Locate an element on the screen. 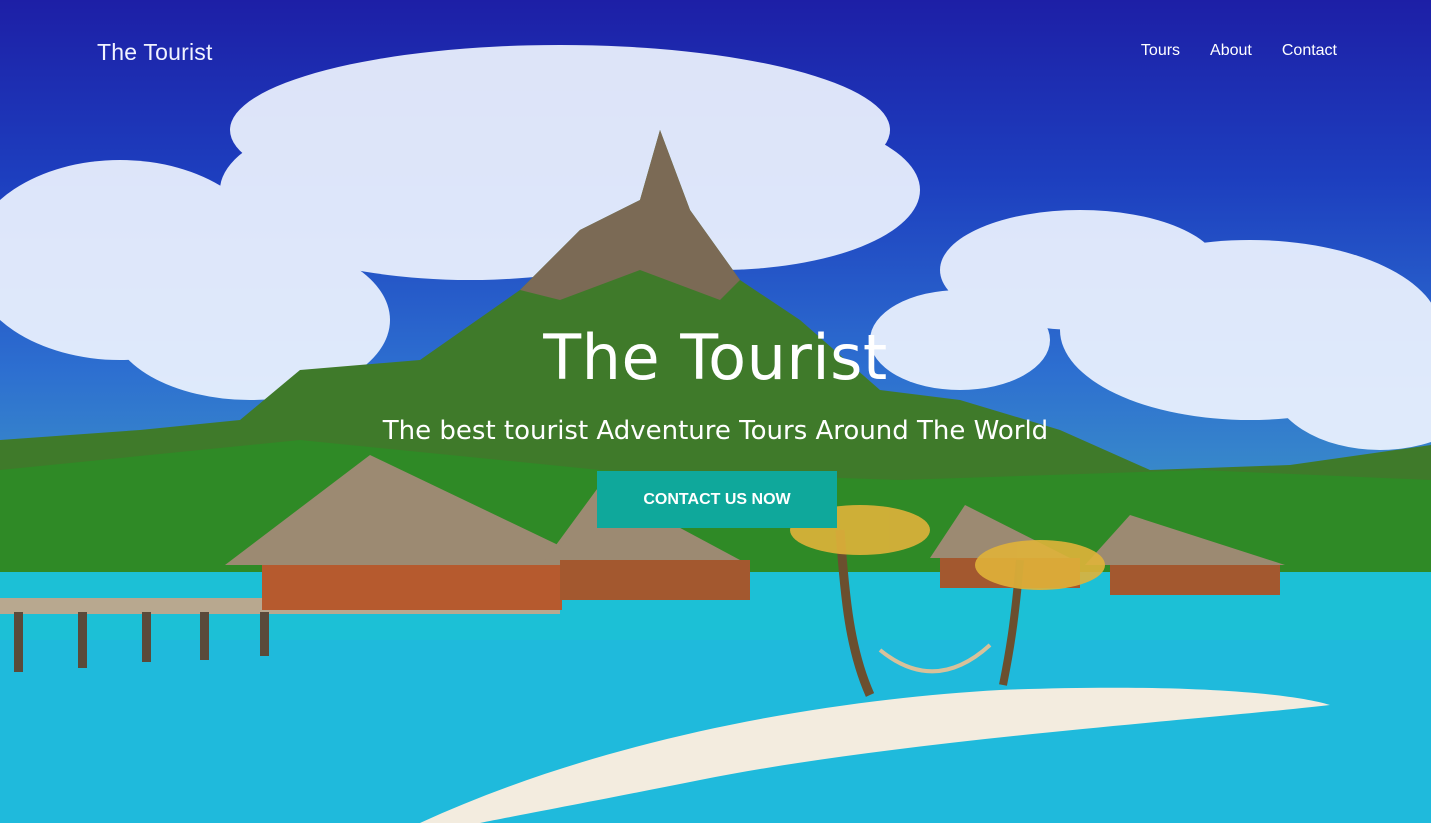 This screenshot has width=1431, height=823. hero-title: The Tourist is located at coordinates (715, 357).